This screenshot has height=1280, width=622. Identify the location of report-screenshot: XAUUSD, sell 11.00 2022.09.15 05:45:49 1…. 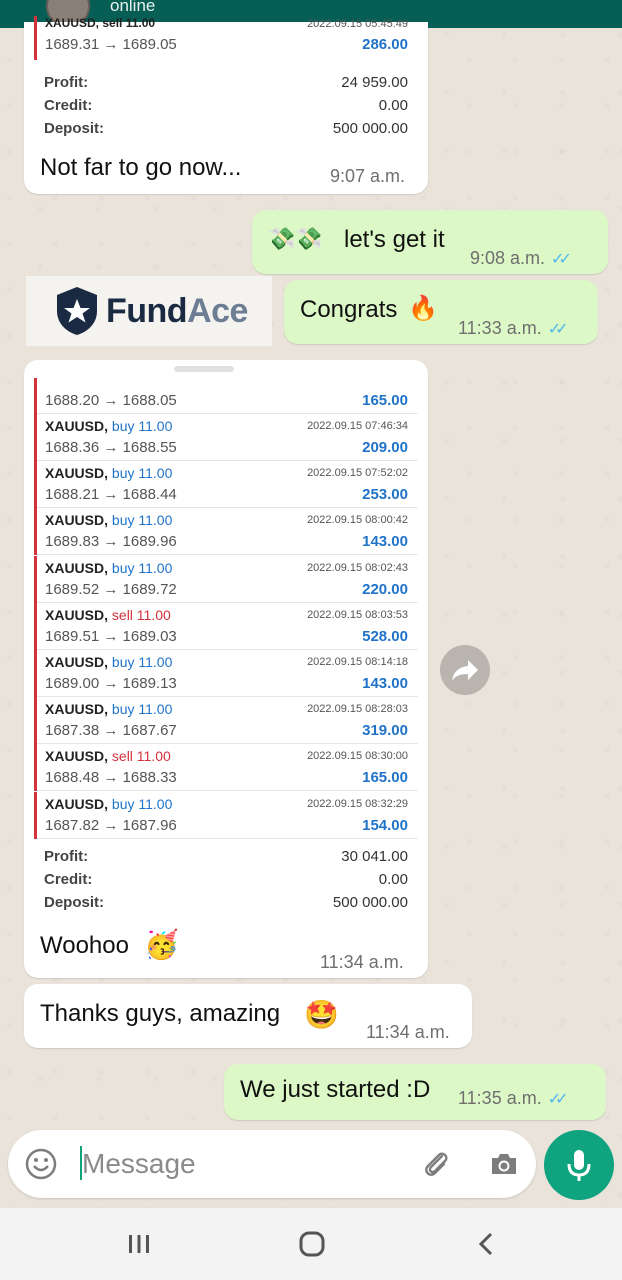
(226, 76).